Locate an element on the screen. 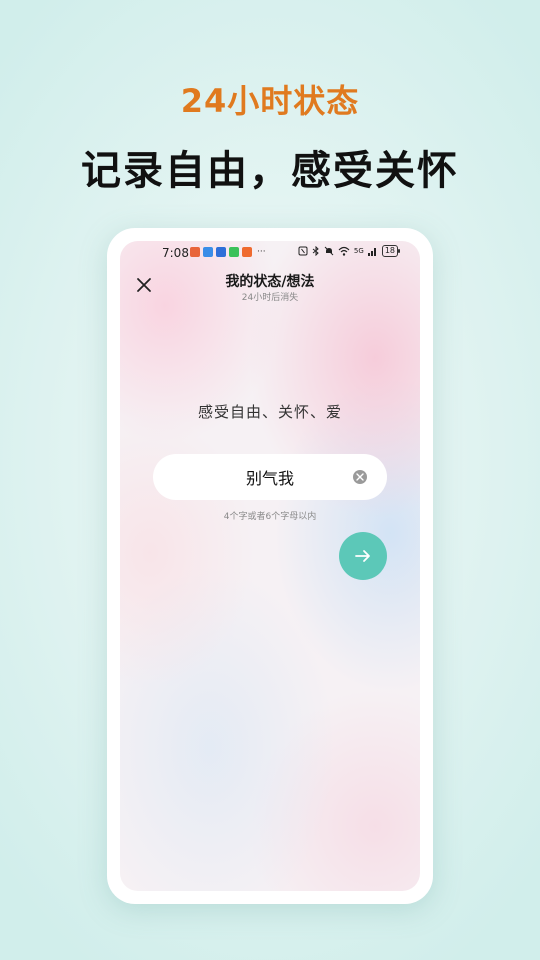 The image size is (540, 960). app-icon-blue is located at coordinates (208, 252).